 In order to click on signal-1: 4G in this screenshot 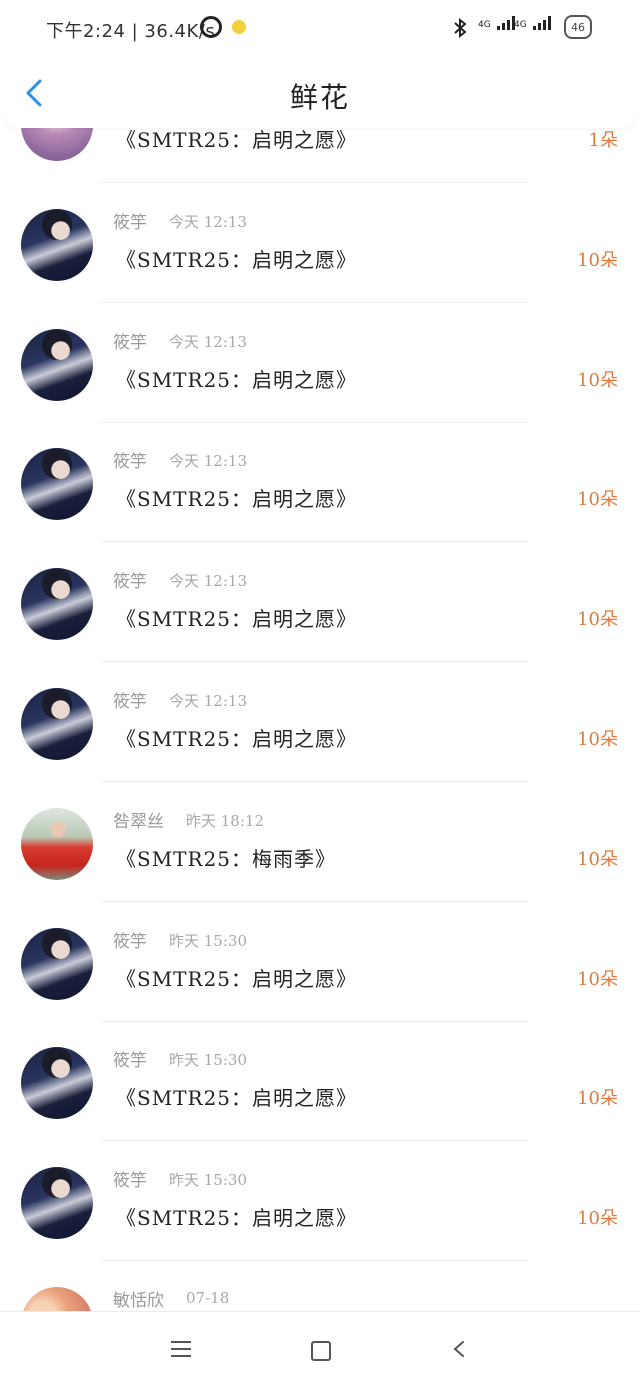, I will do `click(496, 22)`.